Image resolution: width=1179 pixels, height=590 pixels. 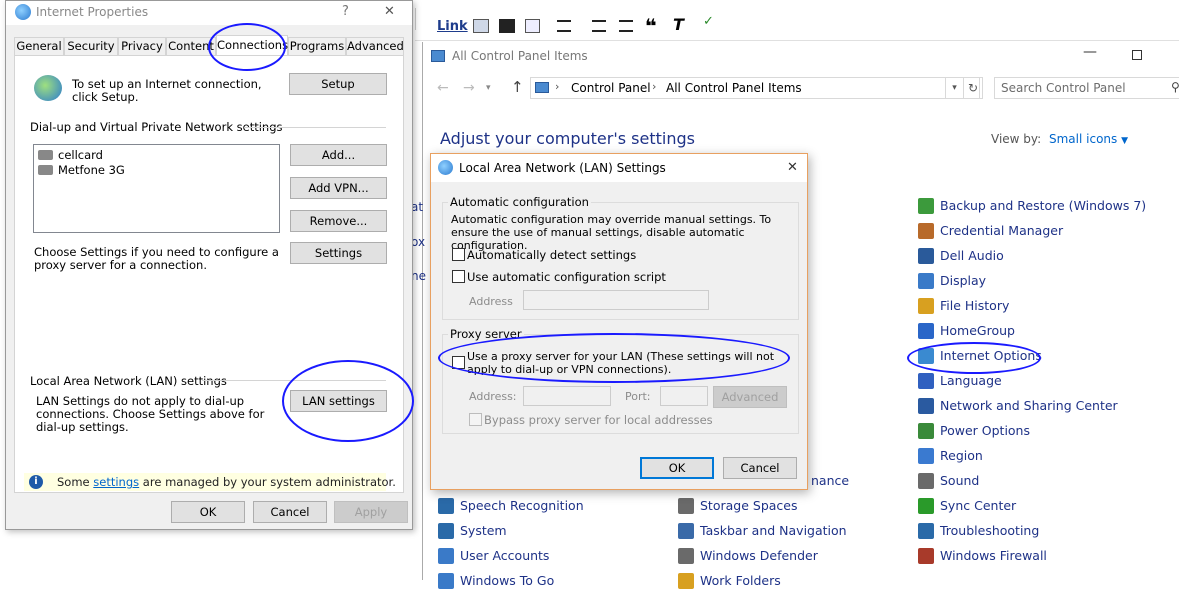 I want to click on proxy-address-field, so click(x=567, y=396).